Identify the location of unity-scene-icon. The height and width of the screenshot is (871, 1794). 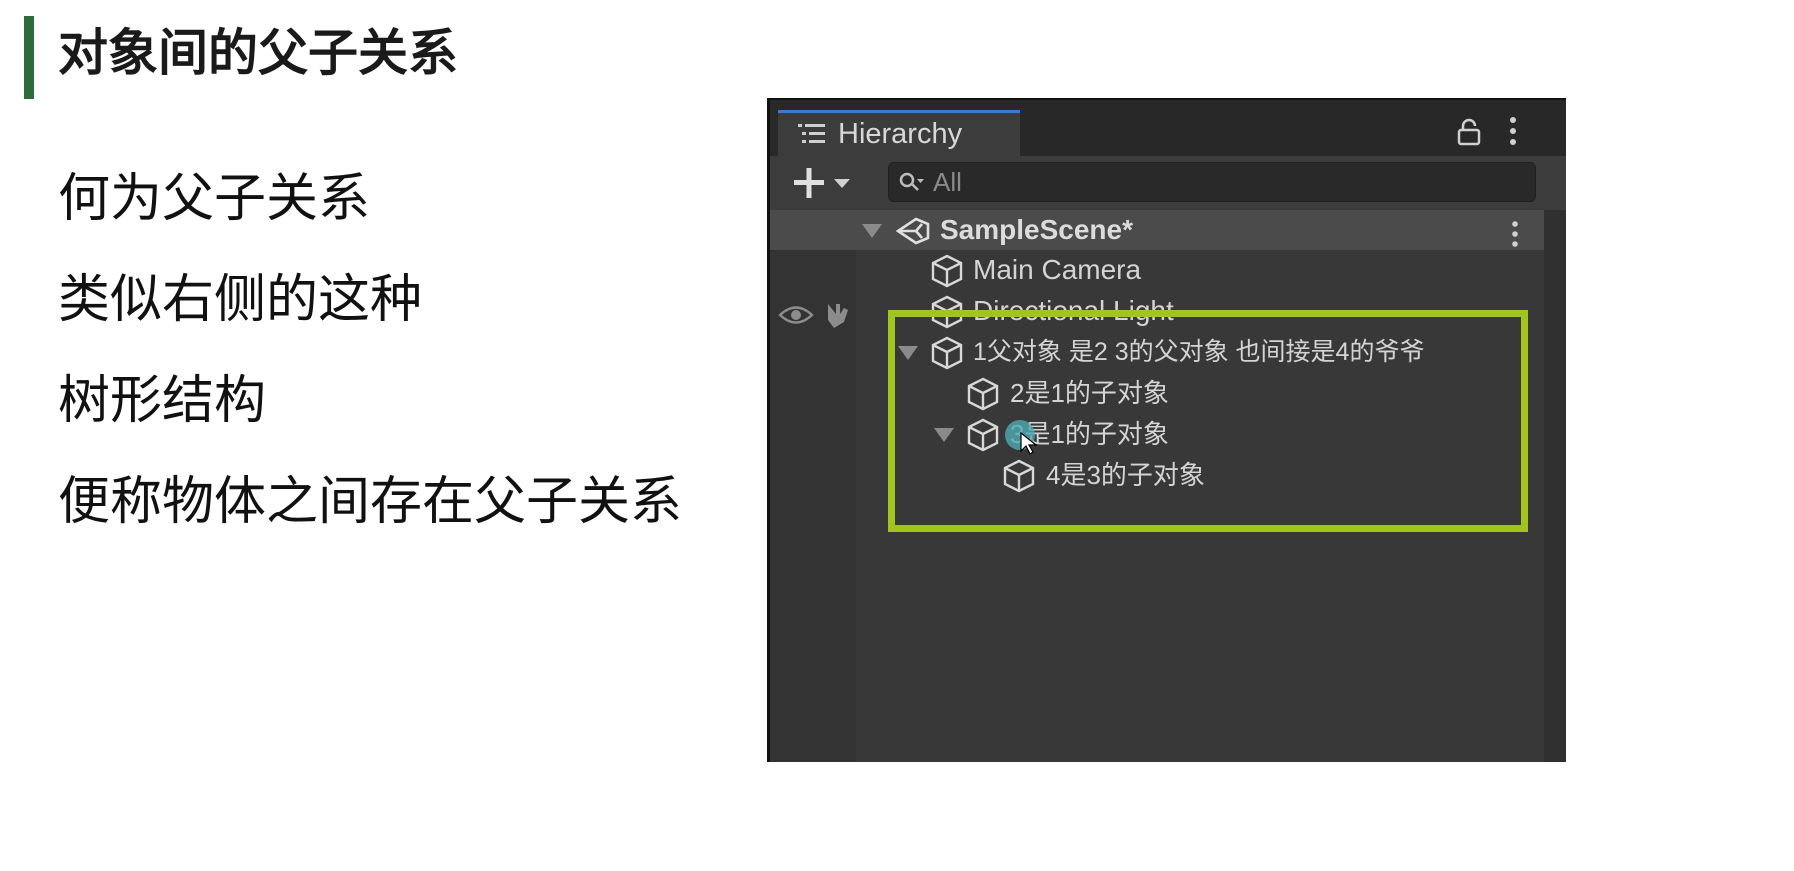
(912, 231).